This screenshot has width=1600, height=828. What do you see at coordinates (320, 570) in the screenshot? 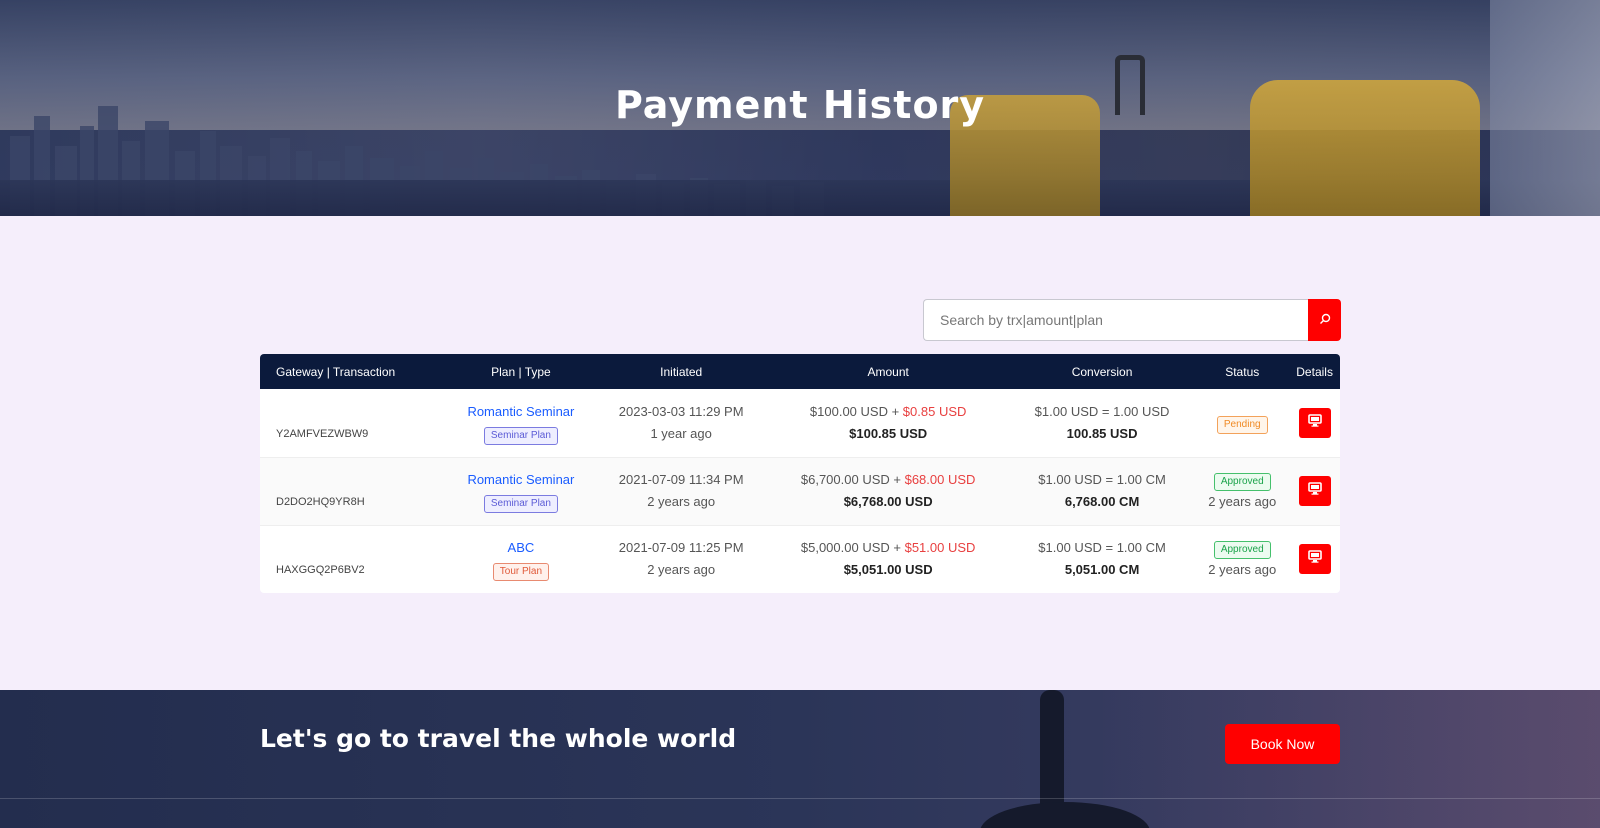
I see `transaction-id: HAXGGQ2P6BV2` at bounding box center [320, 570].